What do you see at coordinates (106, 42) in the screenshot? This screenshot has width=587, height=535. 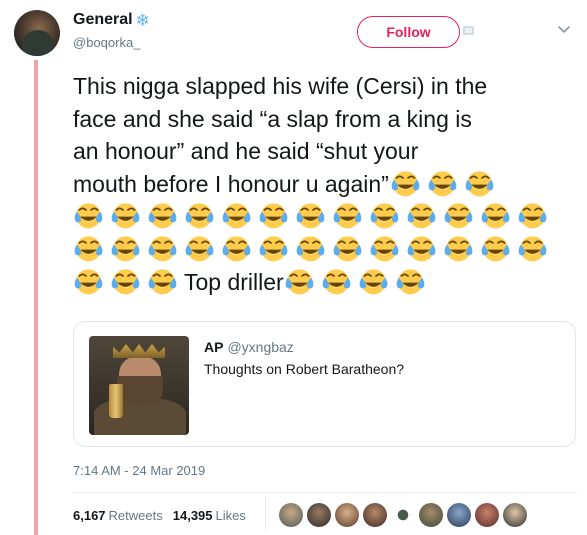 I see `user-handle: @boqorka_` at bounding box center [106, 42].